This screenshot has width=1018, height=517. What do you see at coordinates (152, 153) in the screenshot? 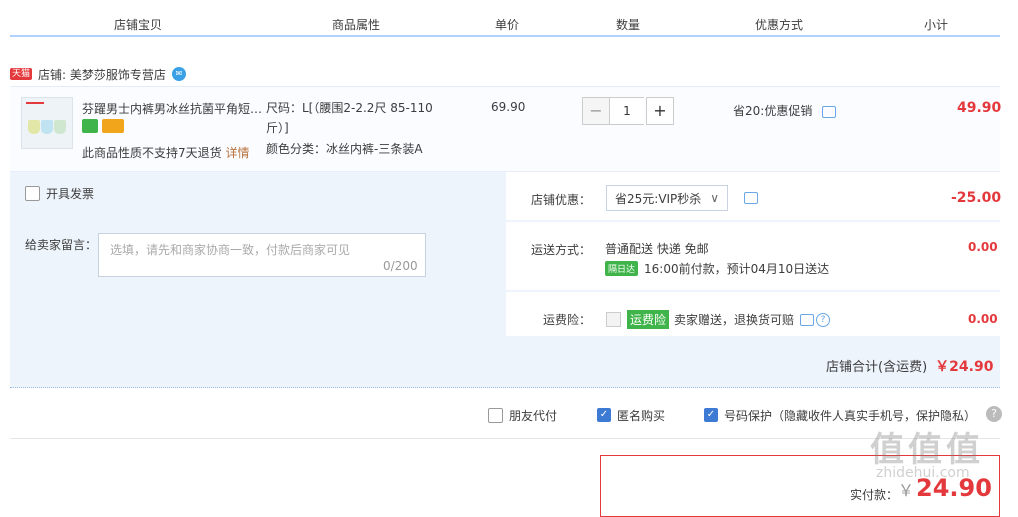
I see `return-note: 此商品性质不支持7天退货` at bounding box center [152, 153].